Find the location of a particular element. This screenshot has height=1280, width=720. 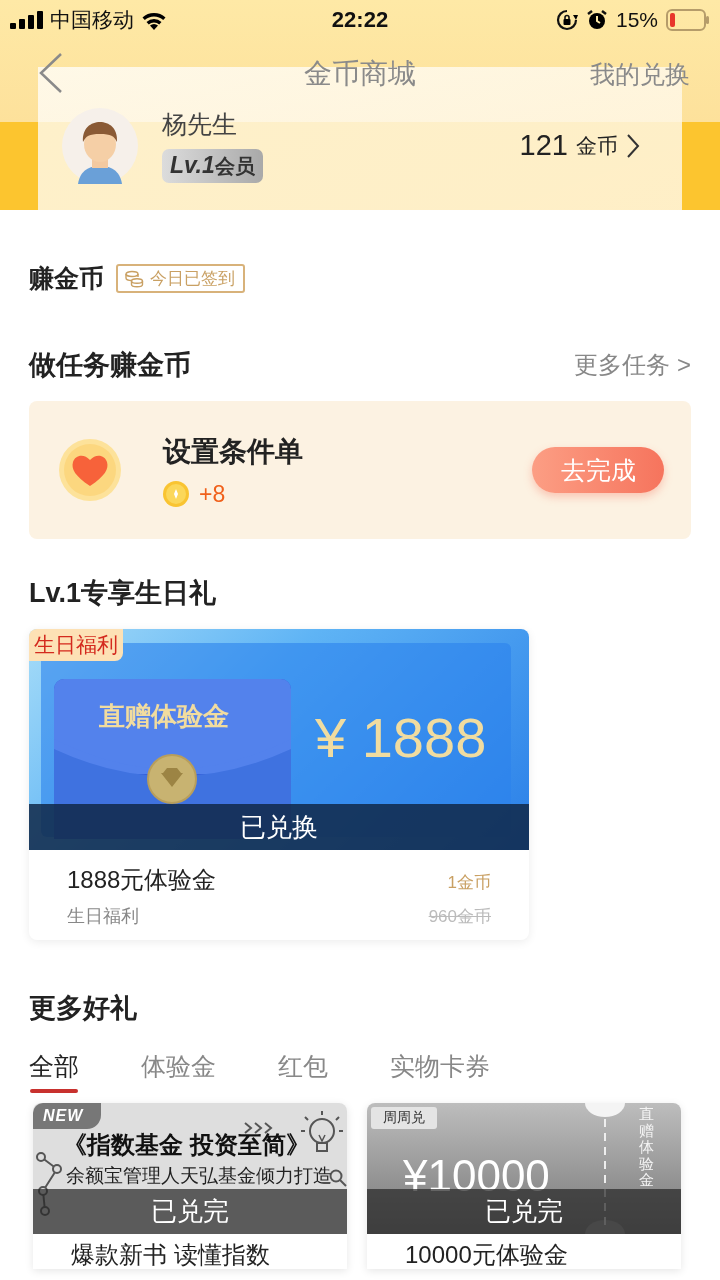

my-exchange-link: 我的兑换 is located at coordinates (640, 74).